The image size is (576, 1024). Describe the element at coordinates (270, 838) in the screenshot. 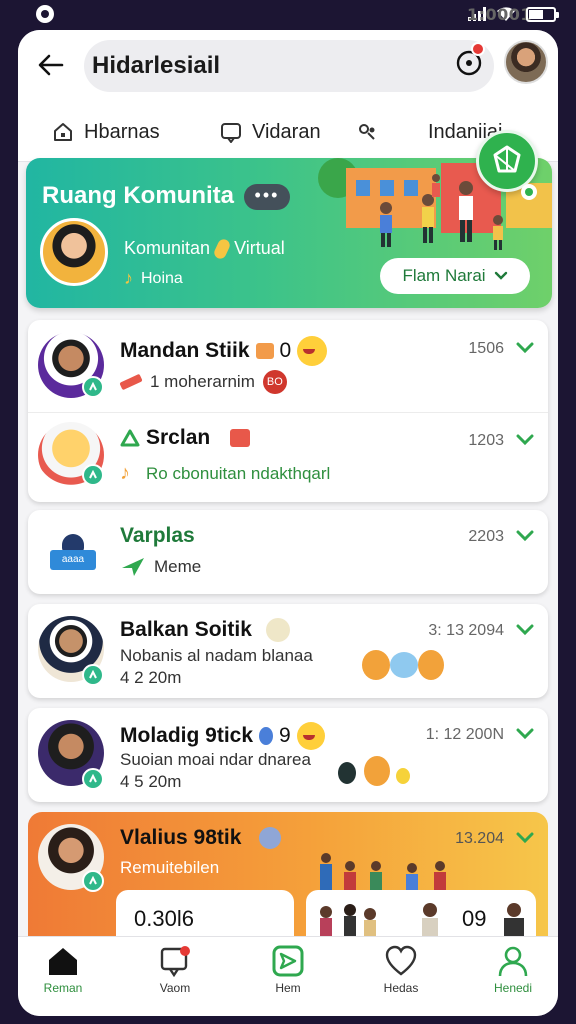

I see `settings-badge-icon` at that location.